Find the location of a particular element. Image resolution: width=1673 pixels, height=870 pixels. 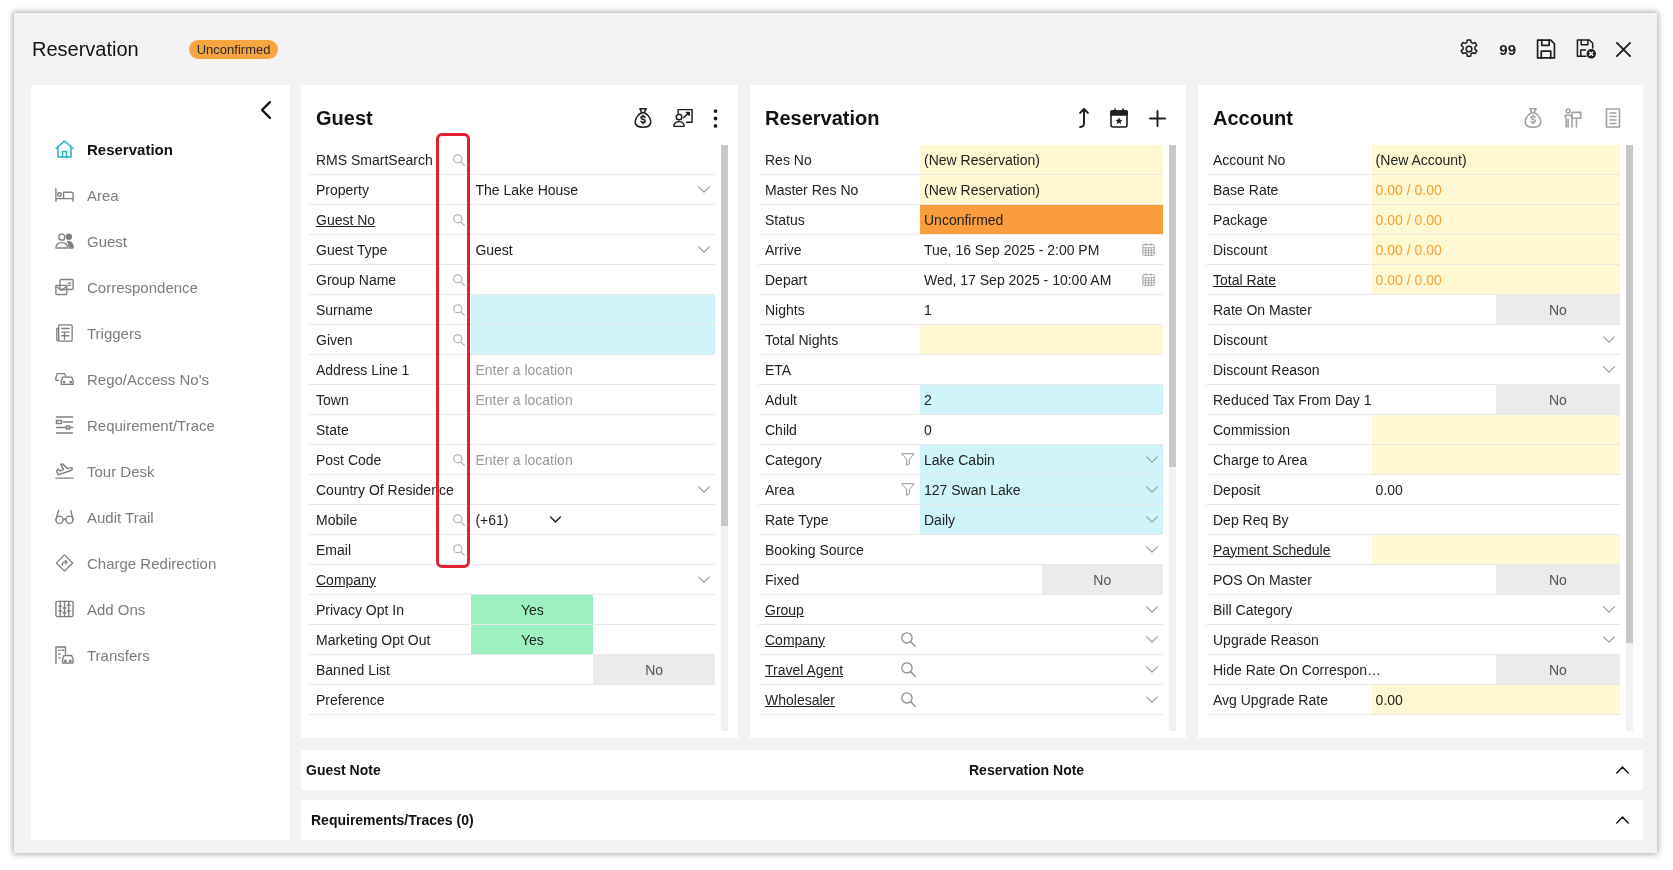

dropdown: Daily is located at coordinates (1041, 519).